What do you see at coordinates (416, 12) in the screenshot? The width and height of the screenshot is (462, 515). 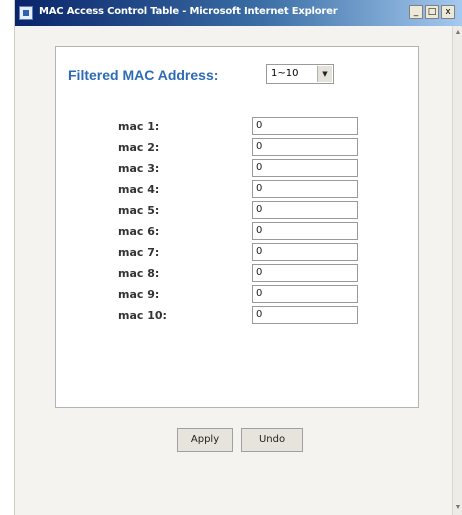 I see `minimize-button: _` at bounding box center [416, 12].